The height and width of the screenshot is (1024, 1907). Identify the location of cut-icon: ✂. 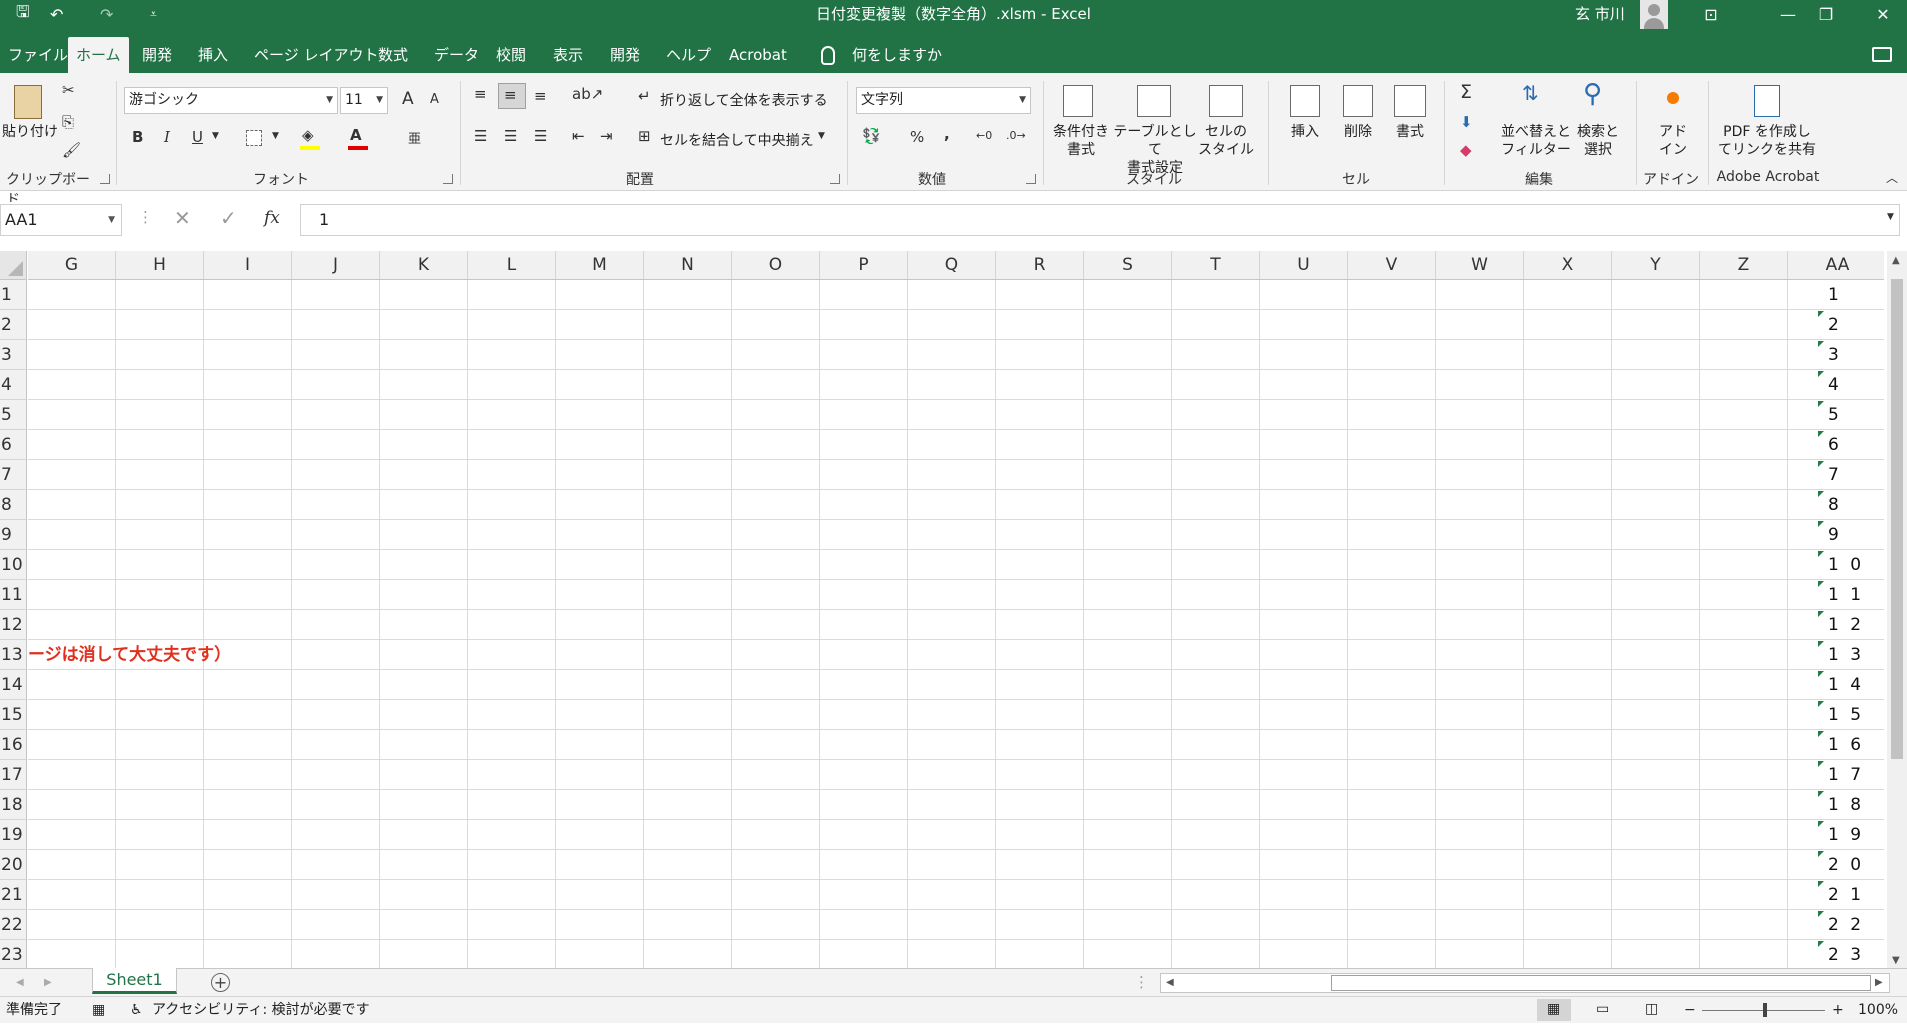
(68, 90).